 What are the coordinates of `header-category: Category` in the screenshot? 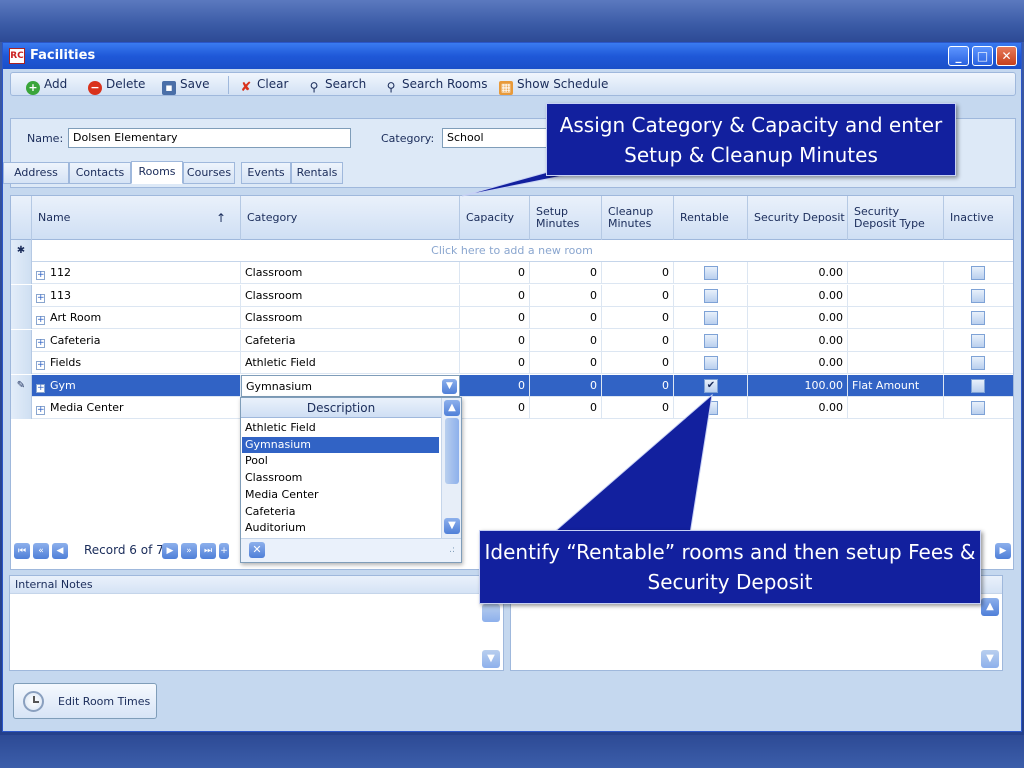 It's located at (350, 218).